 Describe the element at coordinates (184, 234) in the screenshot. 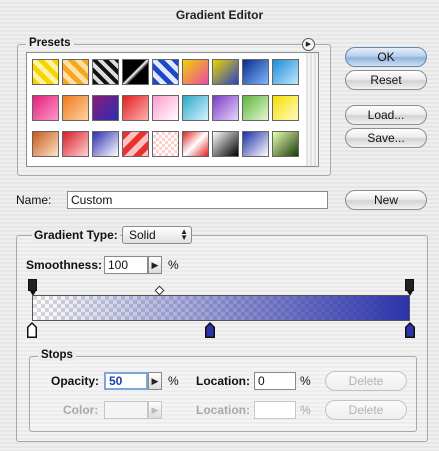

I see `popup-arrows-icon: ▲ ▼` at that location.